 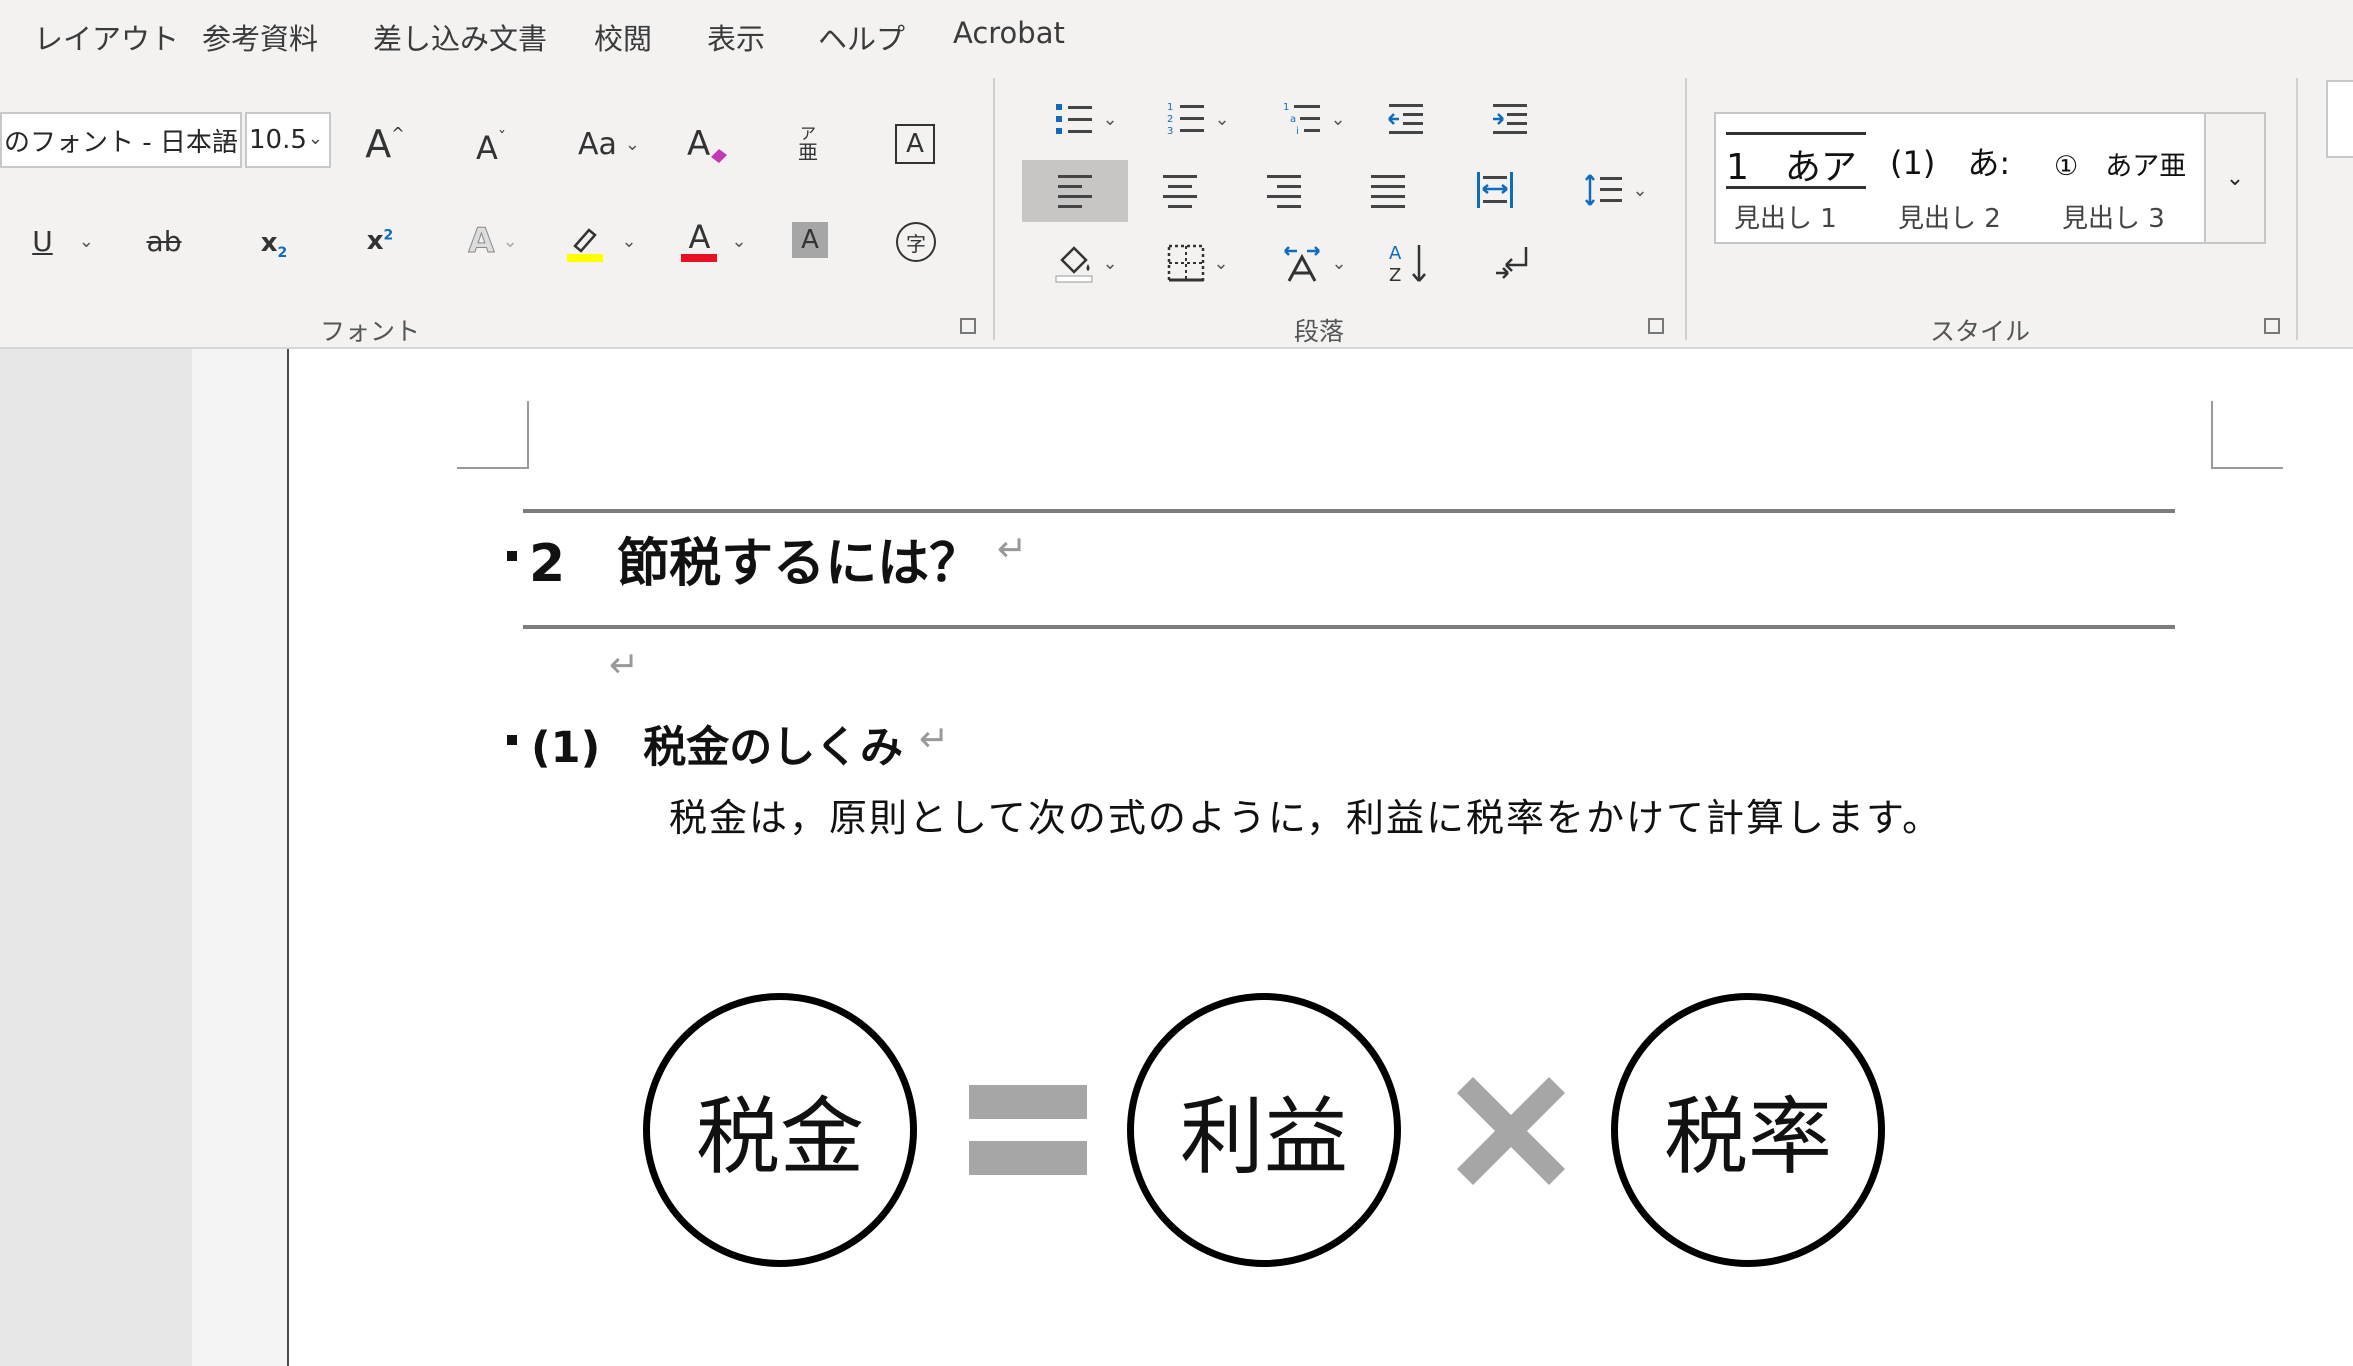 What do you see at coordinates (1012, 549) in the screenshot?
I see `return-mark: ↵` at bounding box center [1012, 549].